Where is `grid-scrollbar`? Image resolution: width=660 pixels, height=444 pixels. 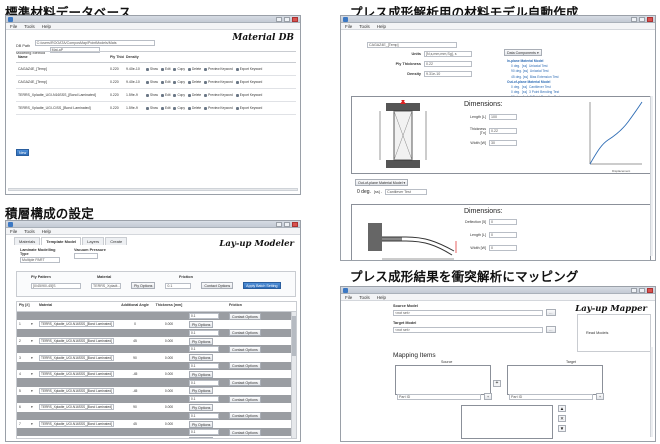 grid-scrollbar is located at coordinates (293, 375).